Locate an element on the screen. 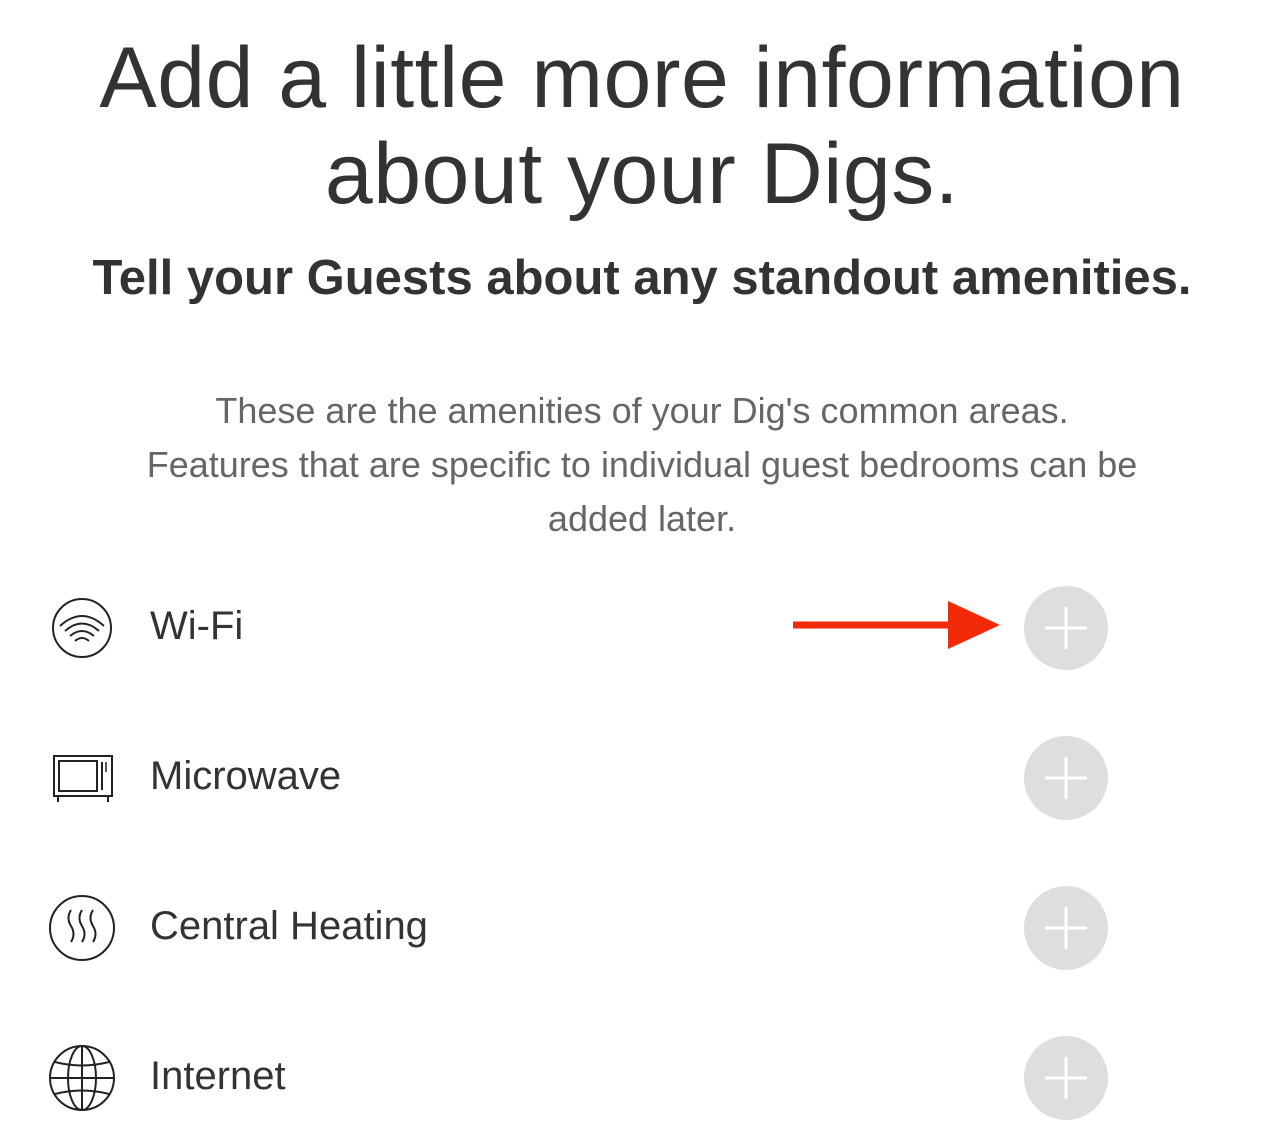 The height and width of the screenshot is (1145, 1284). add-central-heating-button is located at coordinates (1066, 928).